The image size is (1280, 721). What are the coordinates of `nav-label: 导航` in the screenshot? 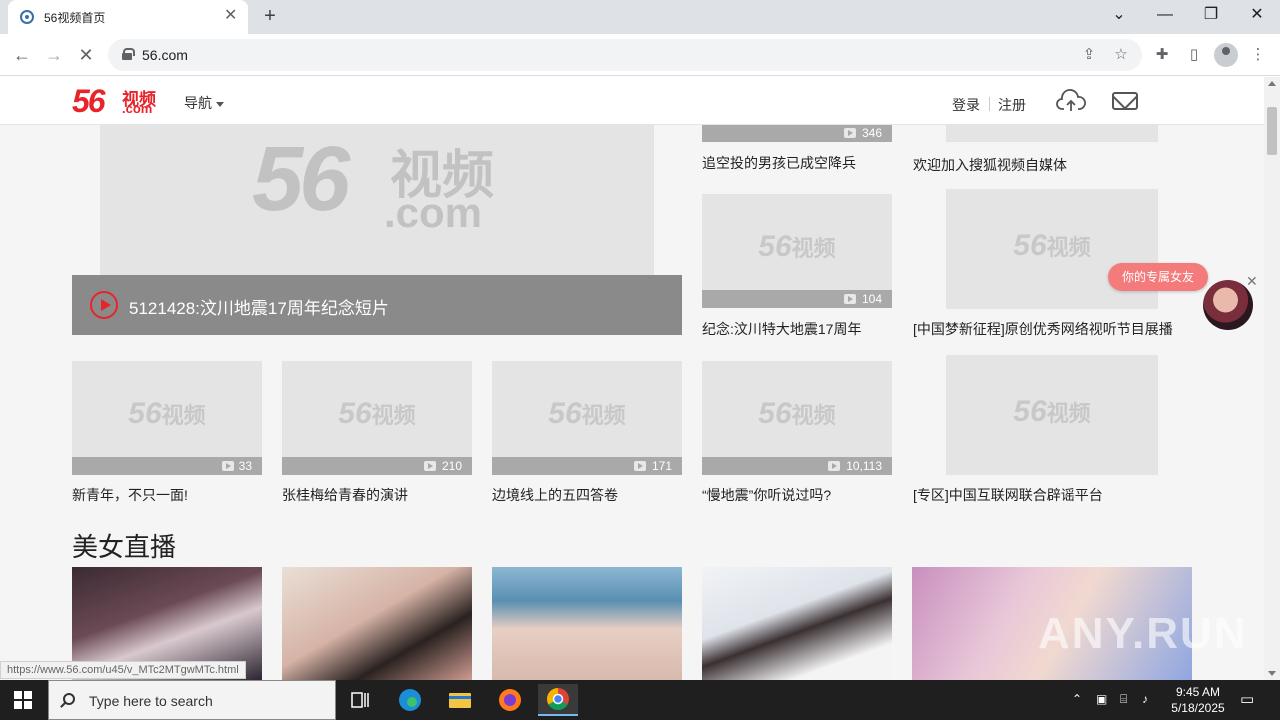 It's located at (198, 103).